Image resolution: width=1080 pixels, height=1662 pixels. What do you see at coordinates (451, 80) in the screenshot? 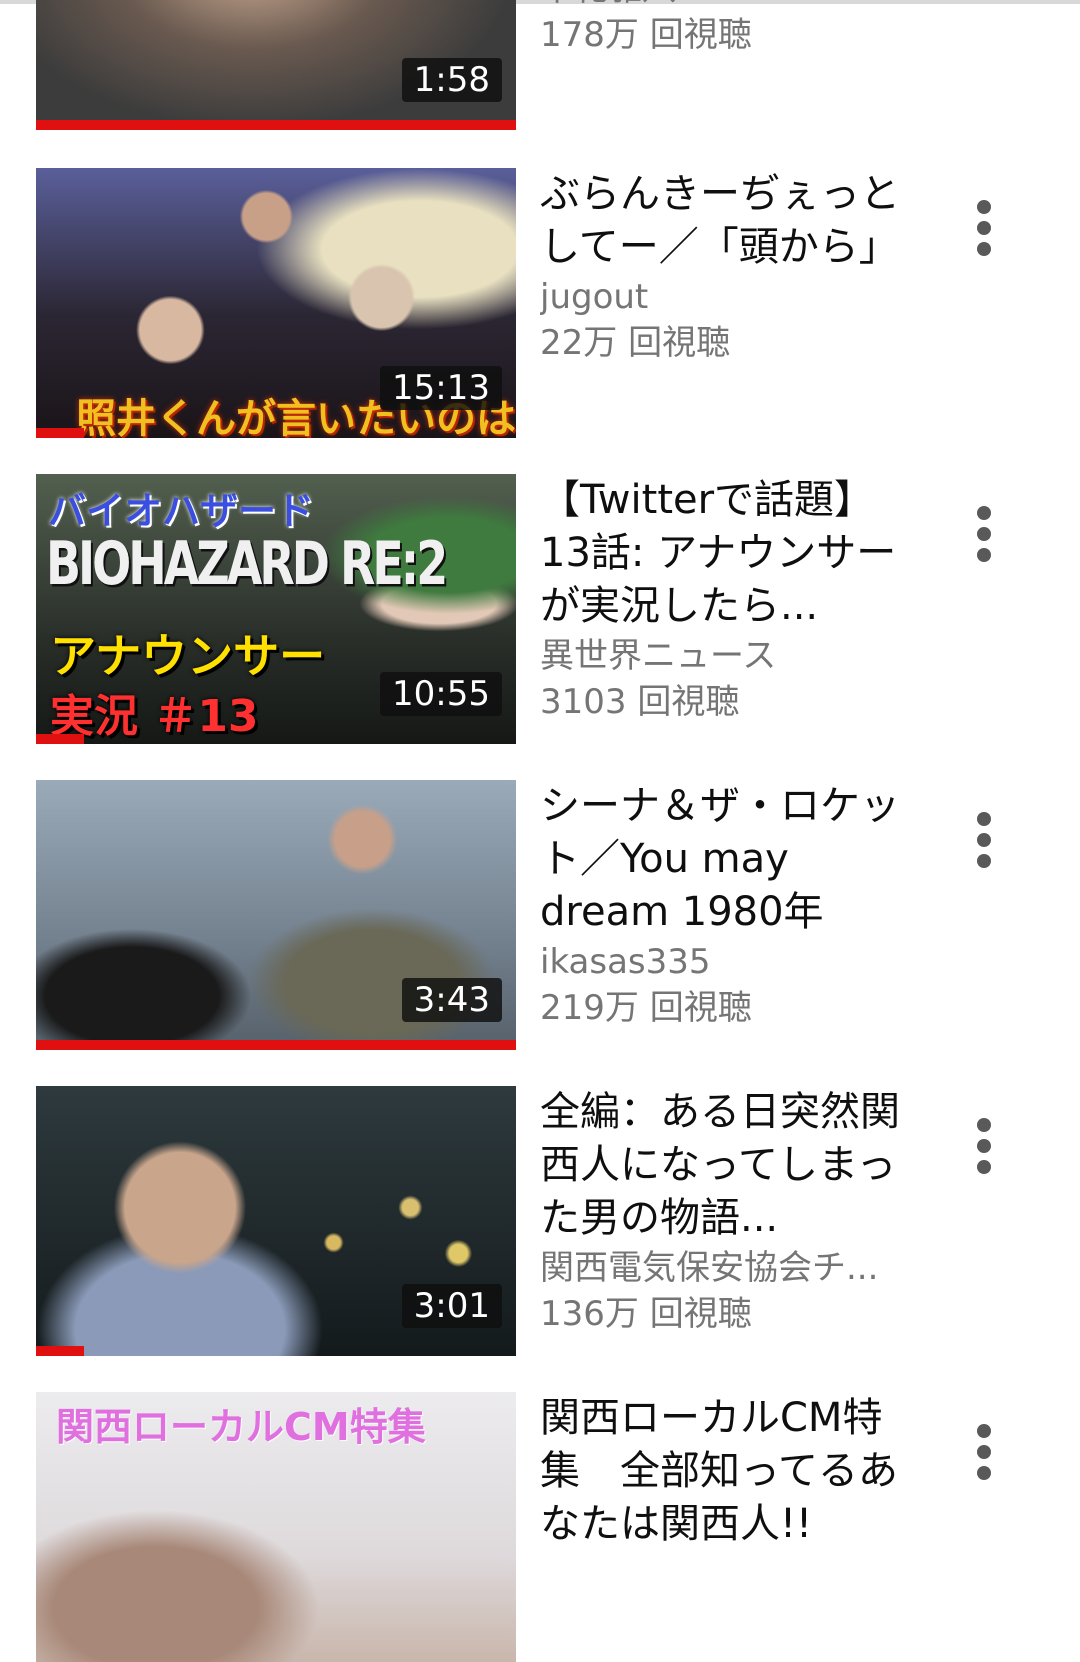
I see `duration-badge: 1:58` at bounding box center [451, 80].